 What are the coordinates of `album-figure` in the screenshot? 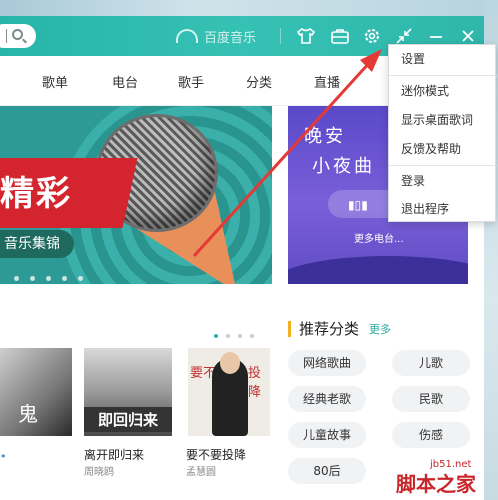 It's located at (230, 394).